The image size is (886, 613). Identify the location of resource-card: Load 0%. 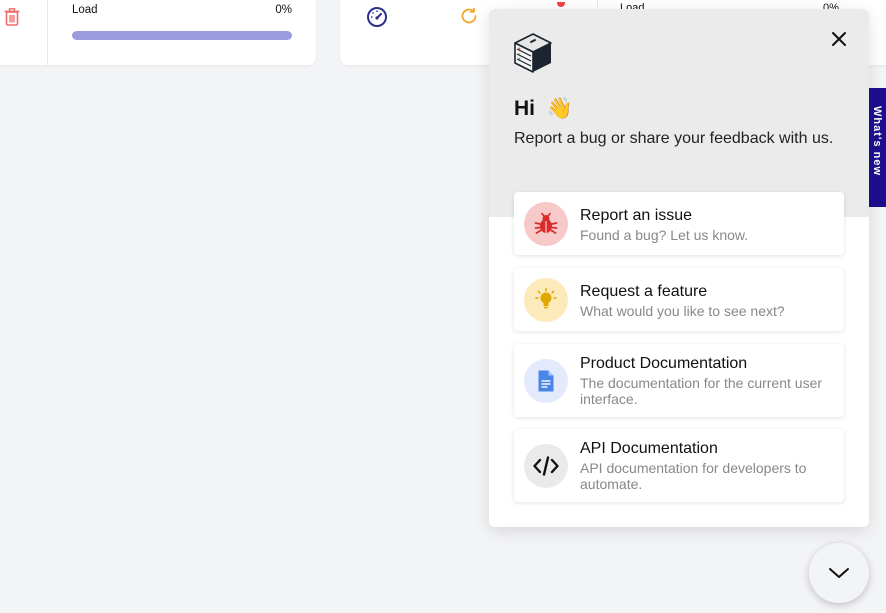
(158, 32).